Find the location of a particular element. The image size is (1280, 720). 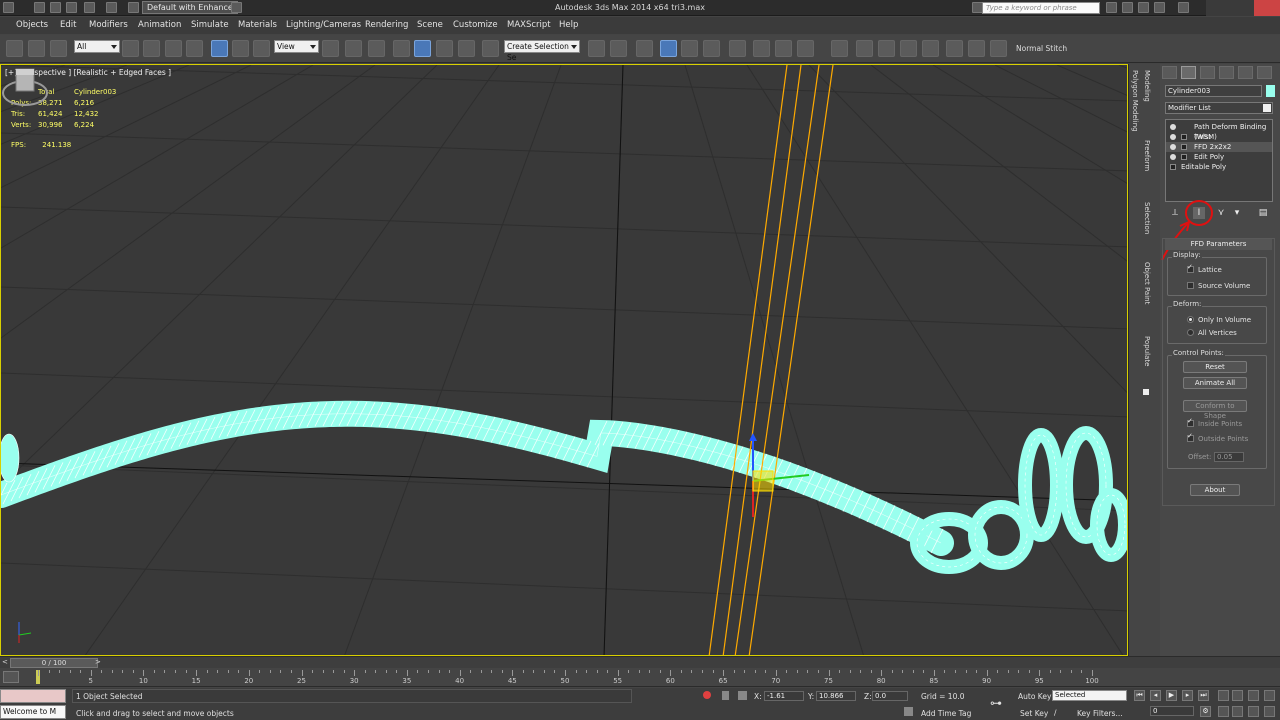

menu-scene: Scene is located at coordinates (430, 25).